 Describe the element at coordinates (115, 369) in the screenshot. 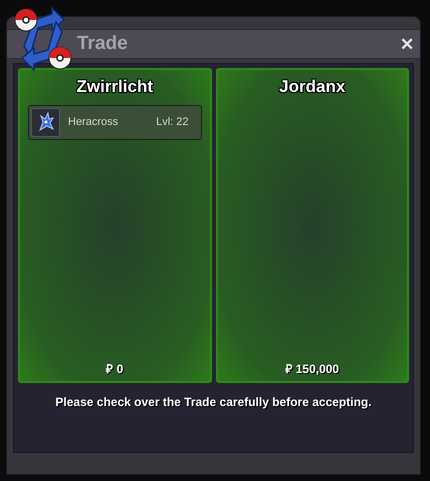

I see `money-amount: ₽ 0` at that location.